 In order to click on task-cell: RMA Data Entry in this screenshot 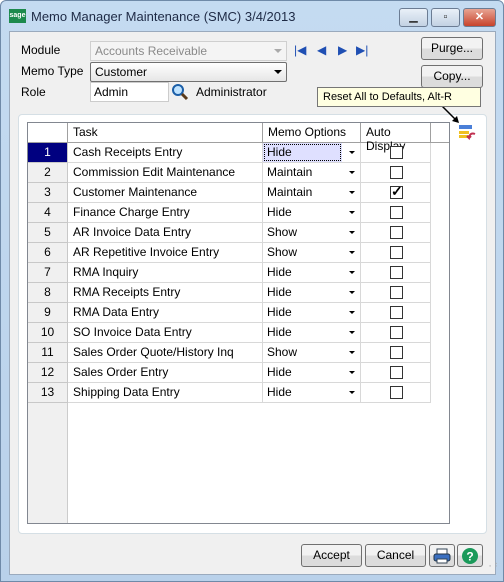, I will do `click(165, 313)`.